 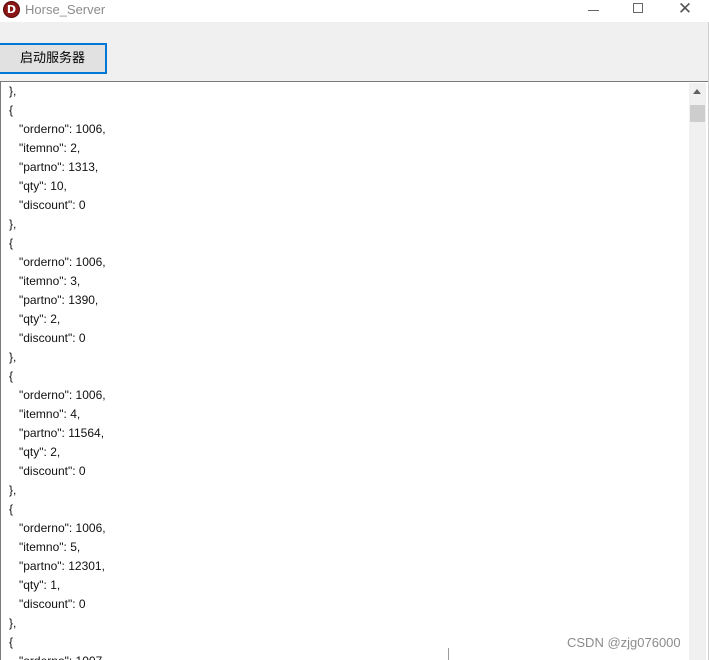 What do you see at coordinates (54, 300) in the screenshot?
I see `memo-line: "partno": 1390,` at bounding box center [54, 300].